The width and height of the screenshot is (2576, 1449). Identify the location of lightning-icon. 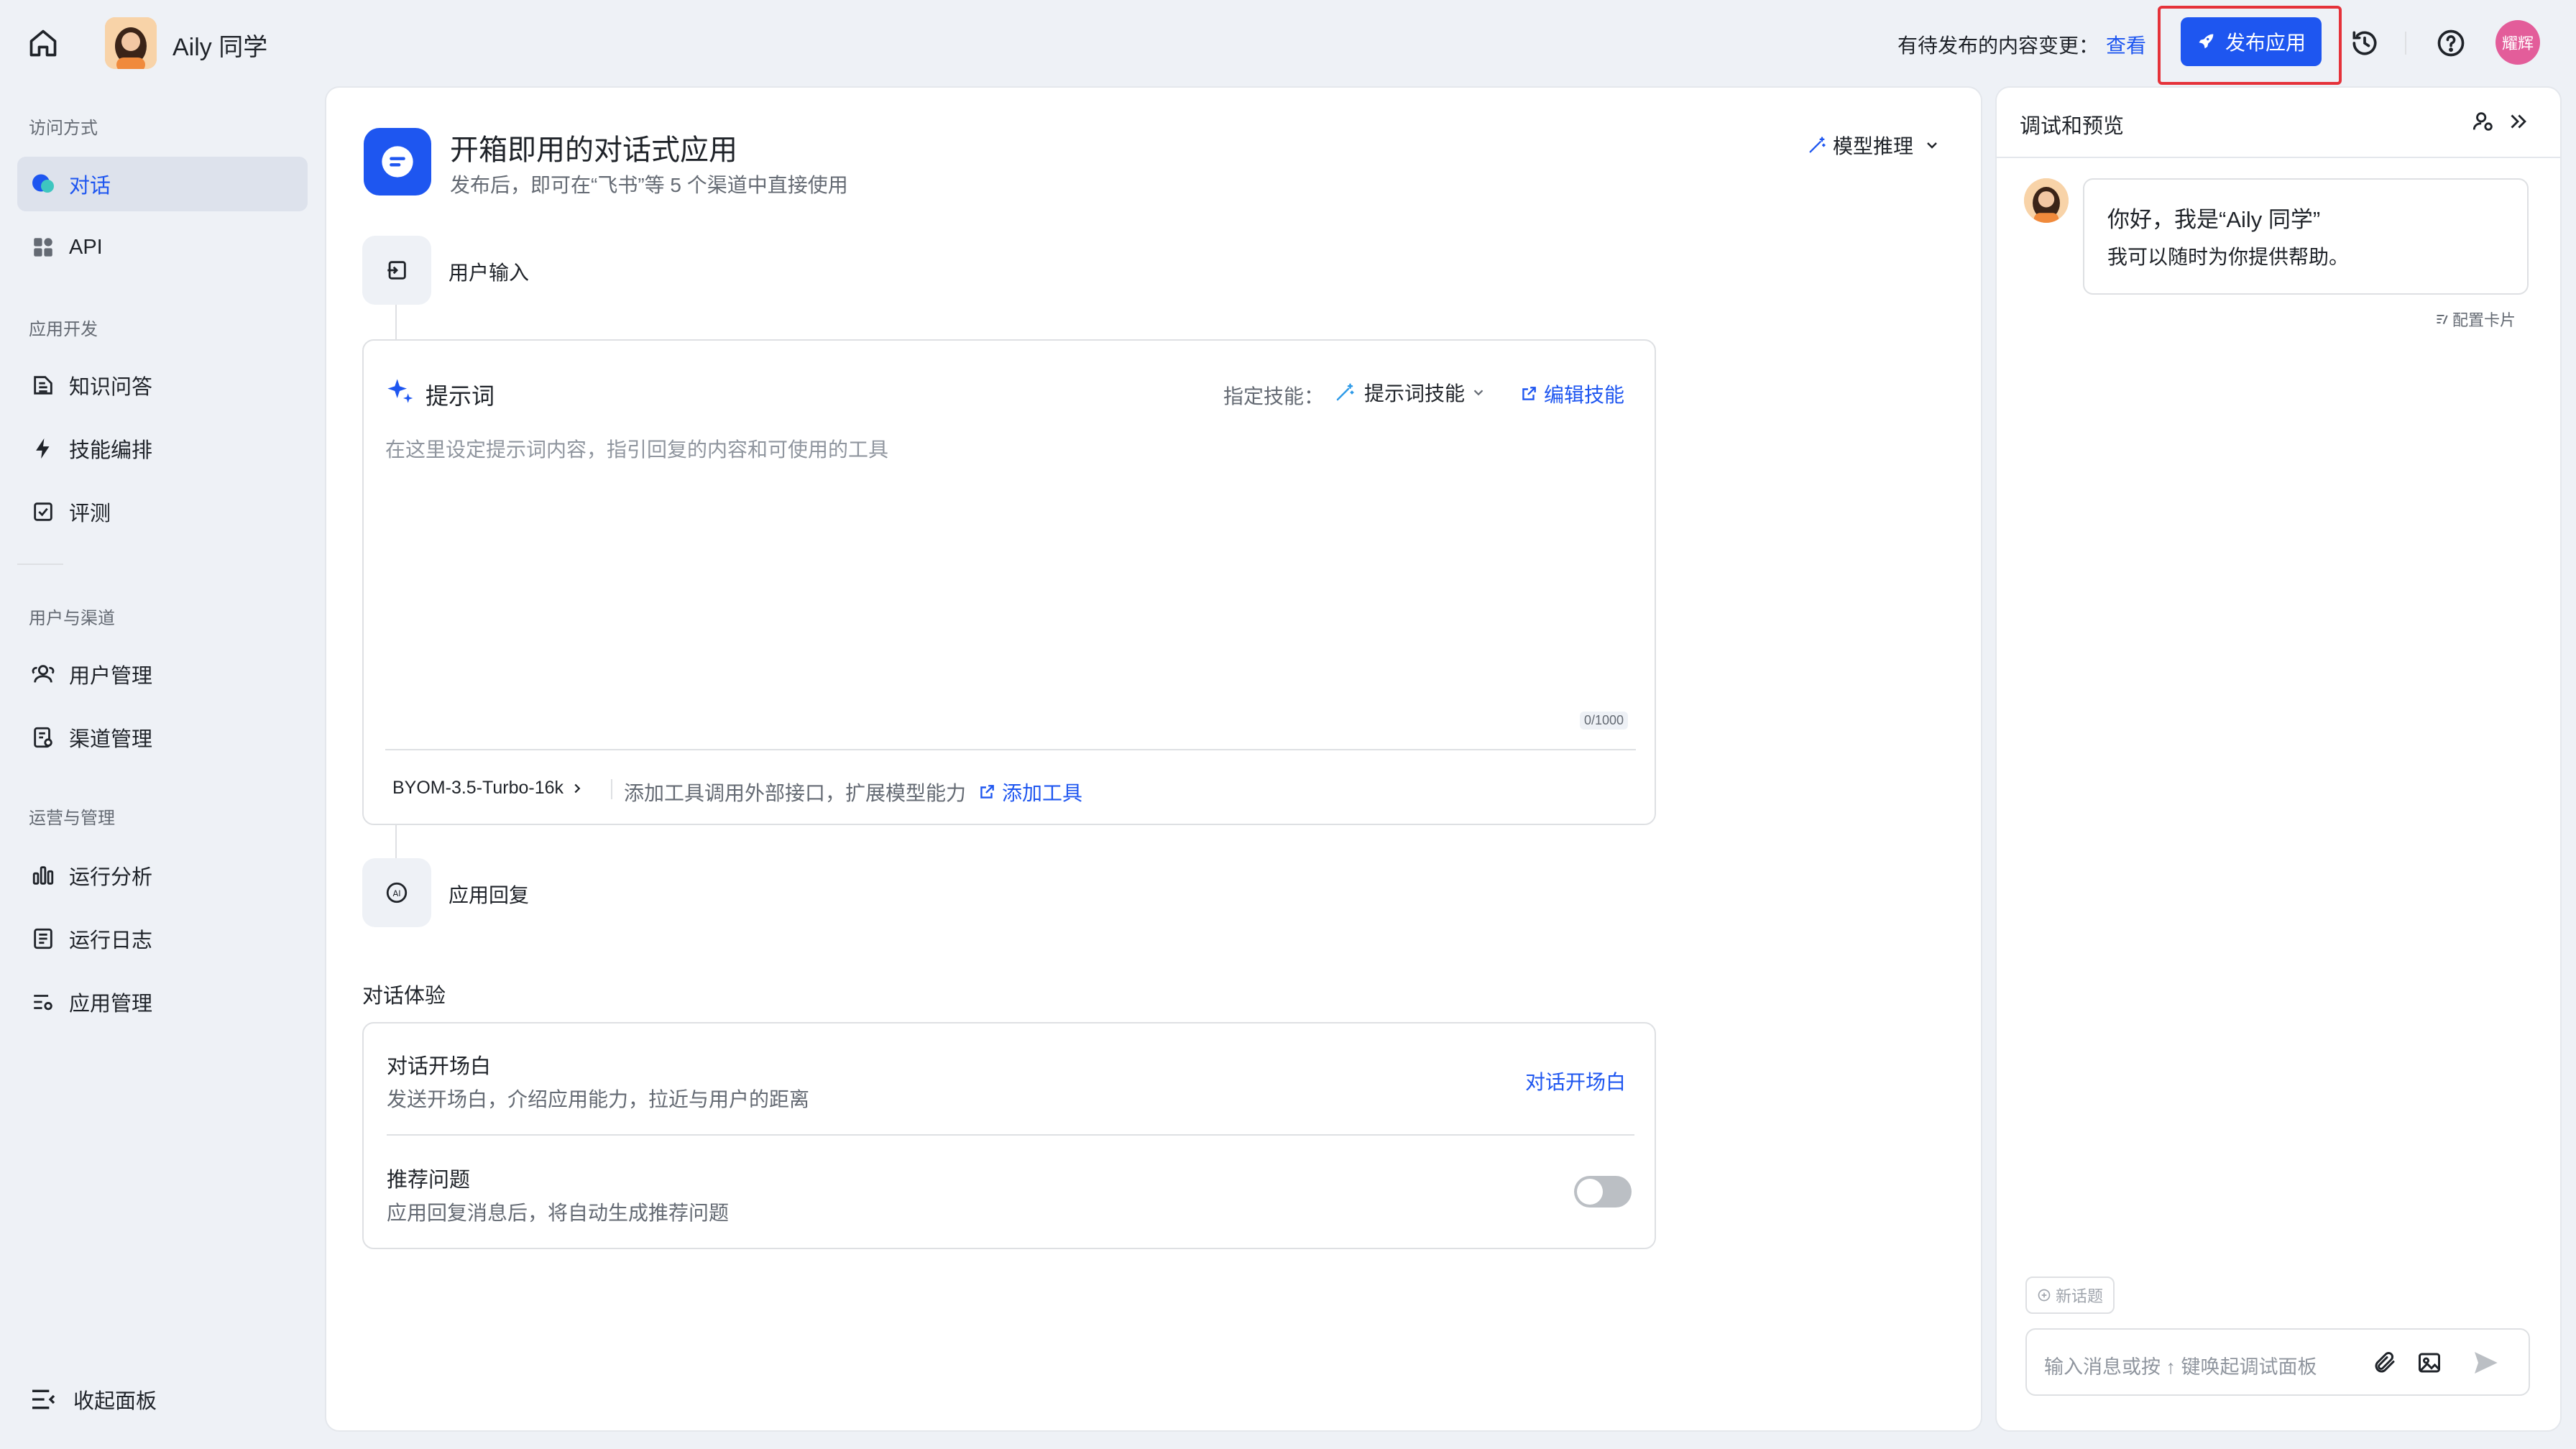
(43, 448).